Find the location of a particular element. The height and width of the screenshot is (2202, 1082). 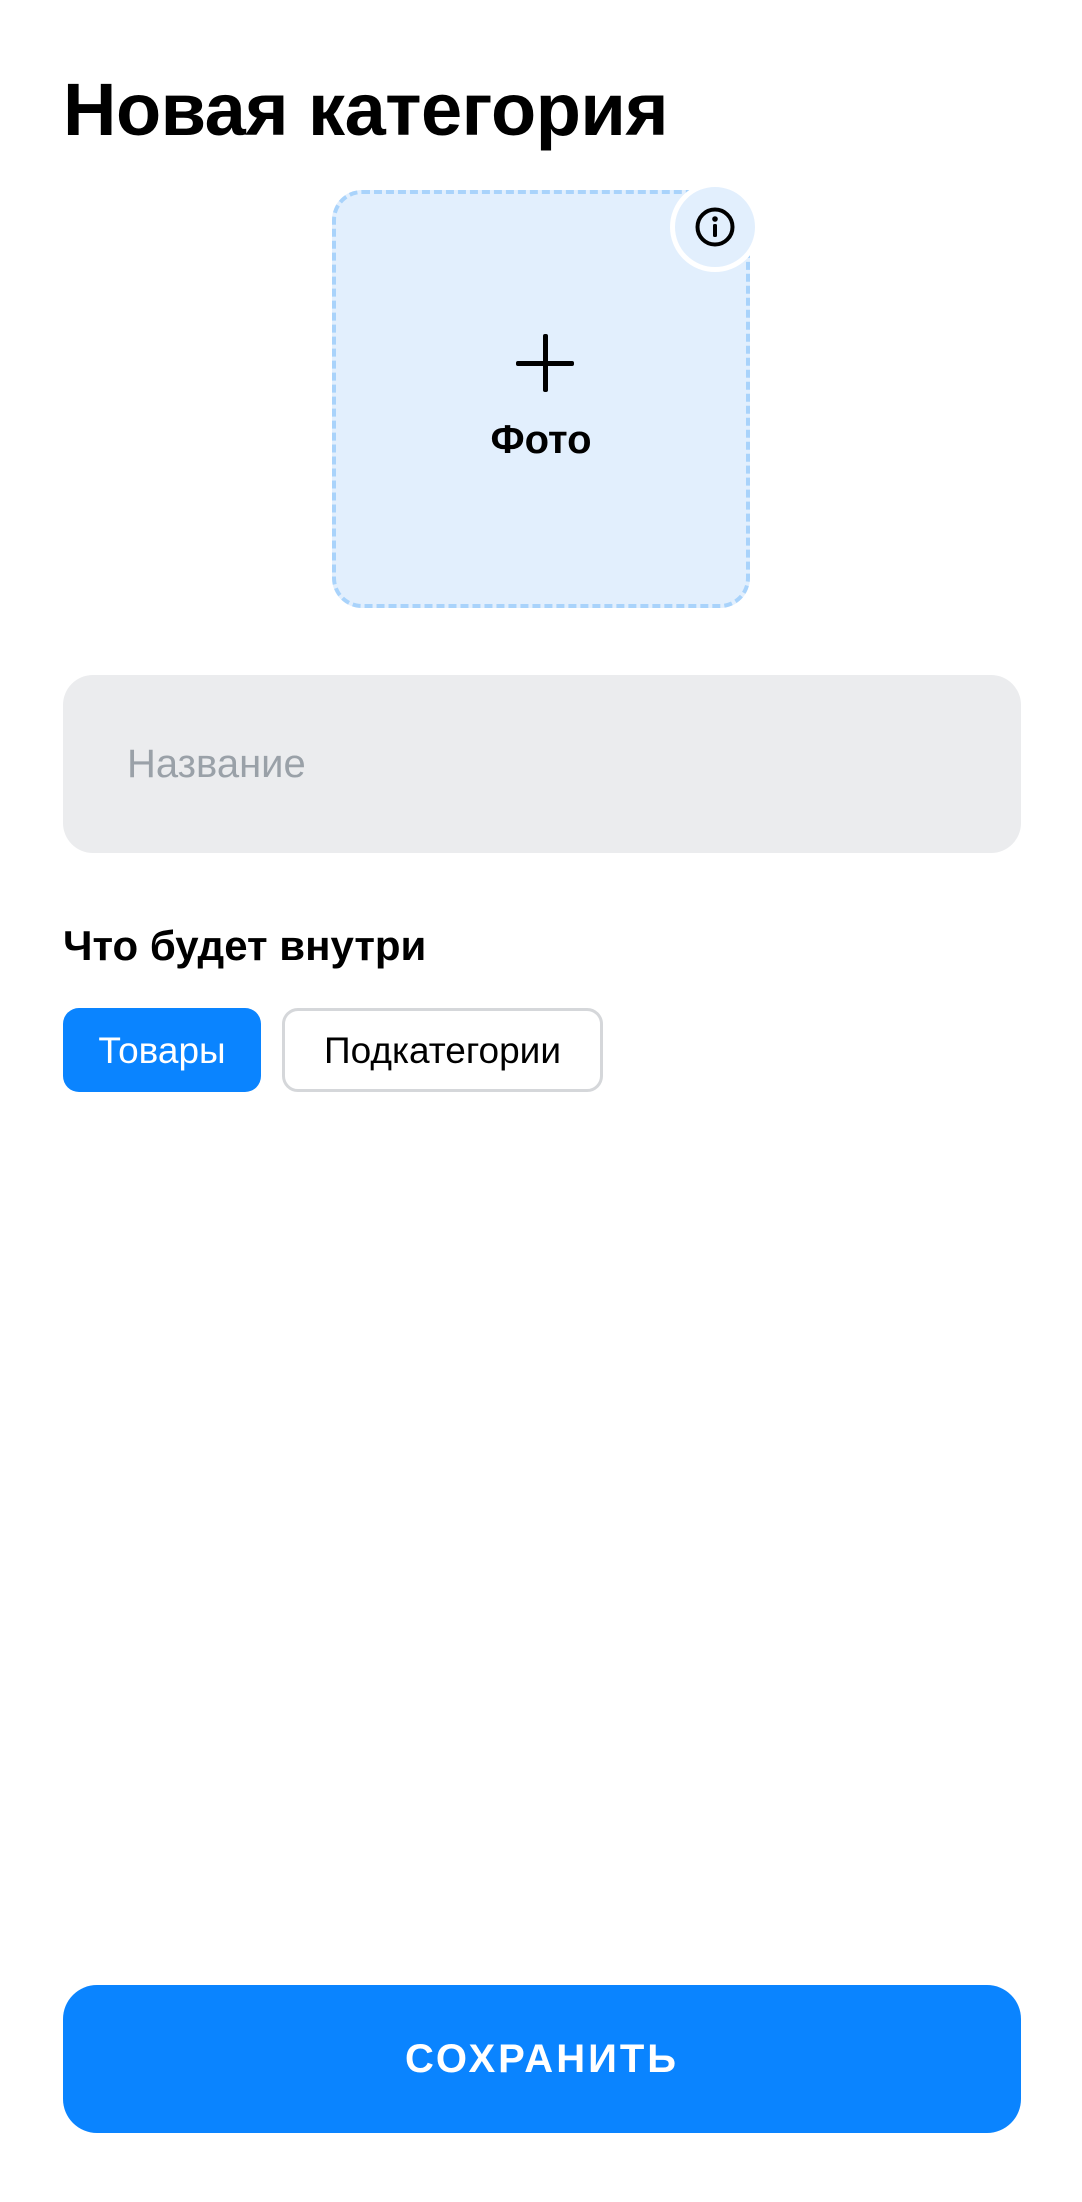

plus-icon is located at coordinates (545, 363).